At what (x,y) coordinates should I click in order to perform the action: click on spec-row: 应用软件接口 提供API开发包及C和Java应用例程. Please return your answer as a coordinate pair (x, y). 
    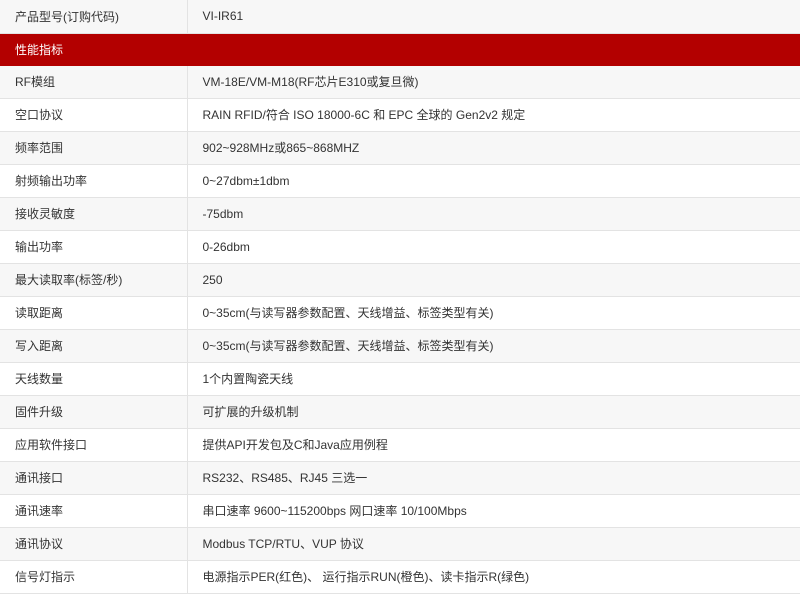
    Looking at the image, I should click on (400, 445).